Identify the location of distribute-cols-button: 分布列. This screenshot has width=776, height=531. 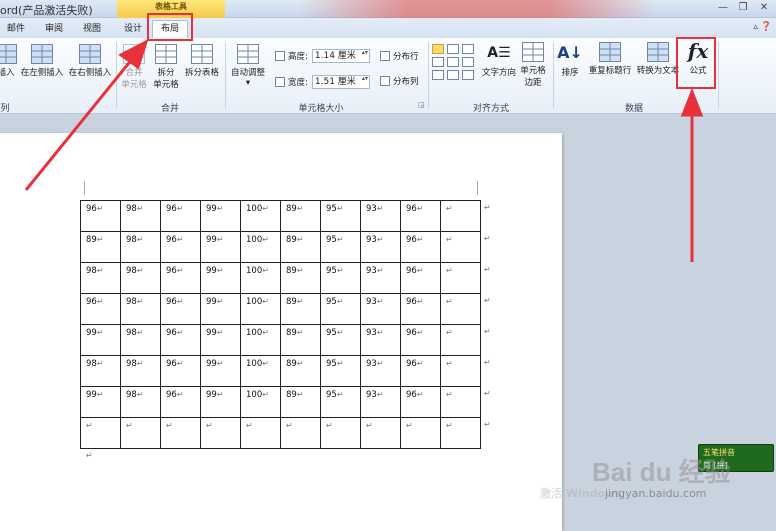
(399, 81).